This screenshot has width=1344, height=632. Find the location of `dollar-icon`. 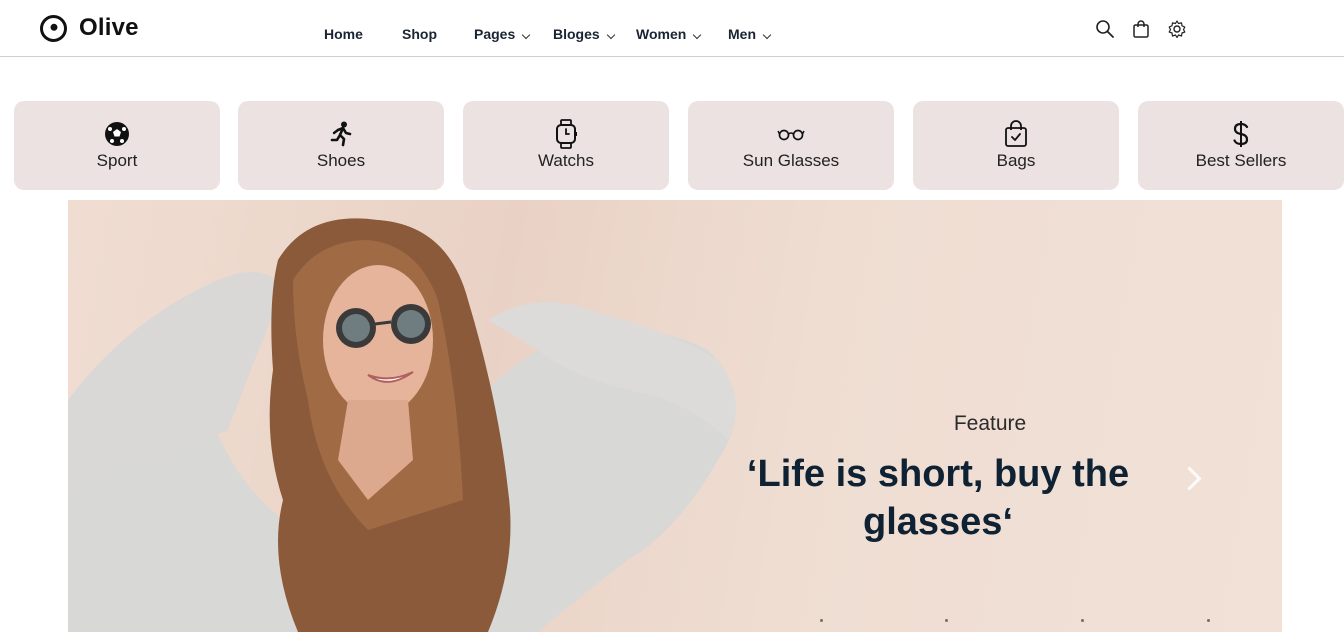

dollar-icon is located at coordinates (1241, 133).